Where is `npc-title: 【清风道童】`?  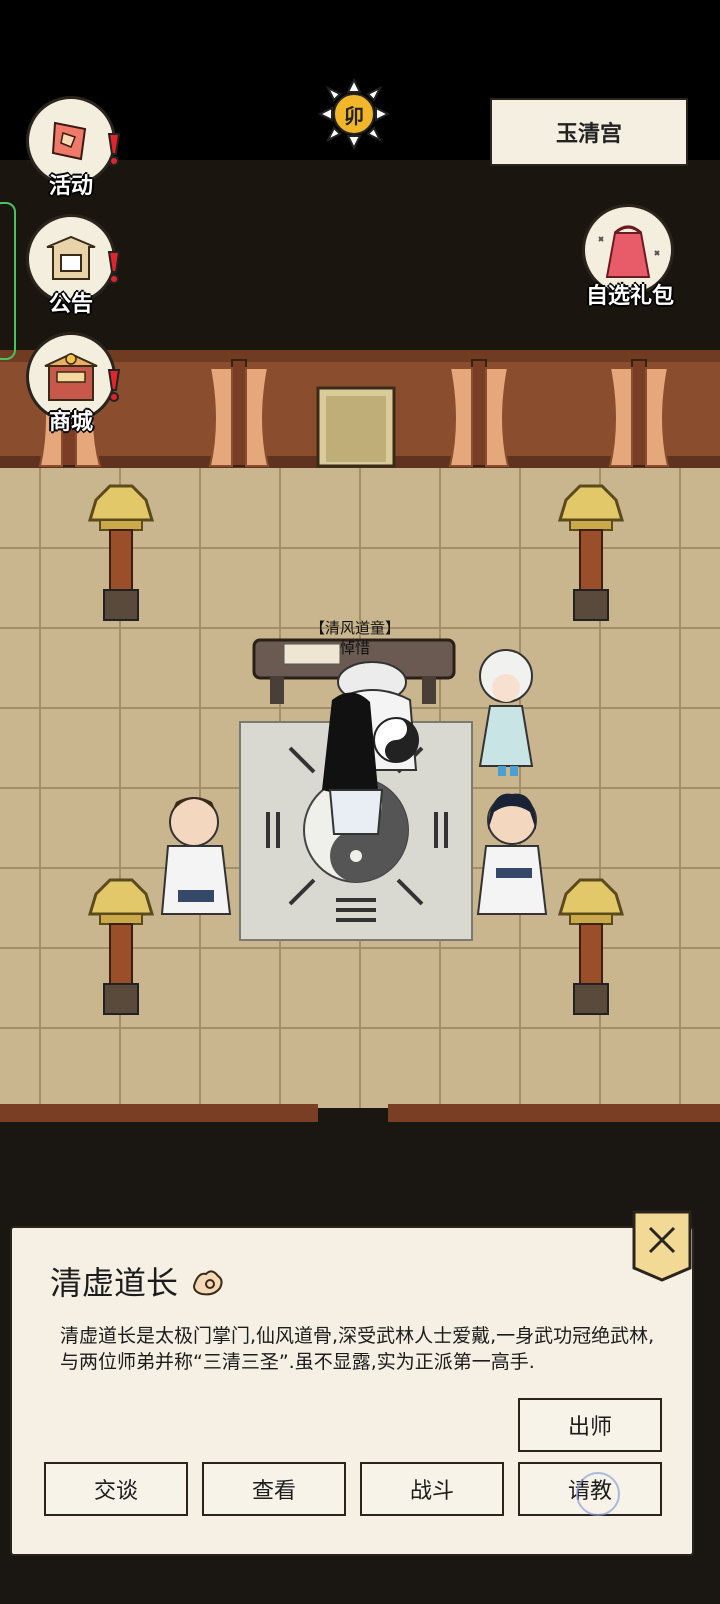 npc-title: 【清风道童】 is located at coordinates (354, 628).